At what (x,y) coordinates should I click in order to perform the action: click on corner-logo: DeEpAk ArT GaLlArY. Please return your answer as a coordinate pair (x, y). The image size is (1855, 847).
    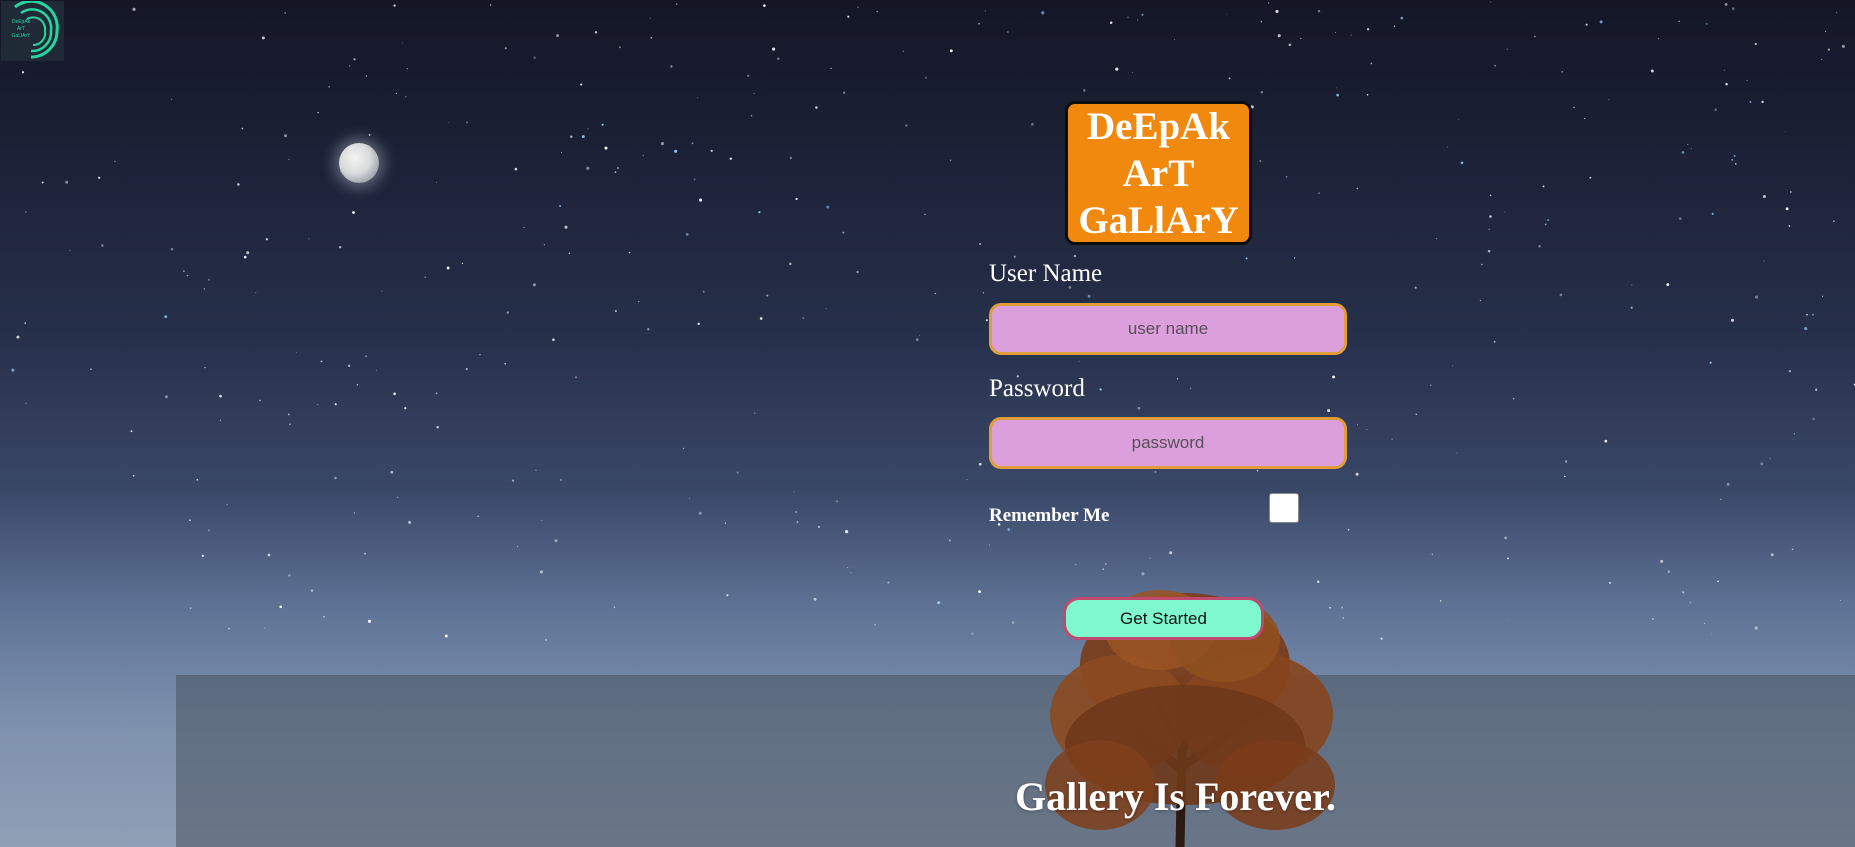
    Looking at the image, I should click on (32, 30).